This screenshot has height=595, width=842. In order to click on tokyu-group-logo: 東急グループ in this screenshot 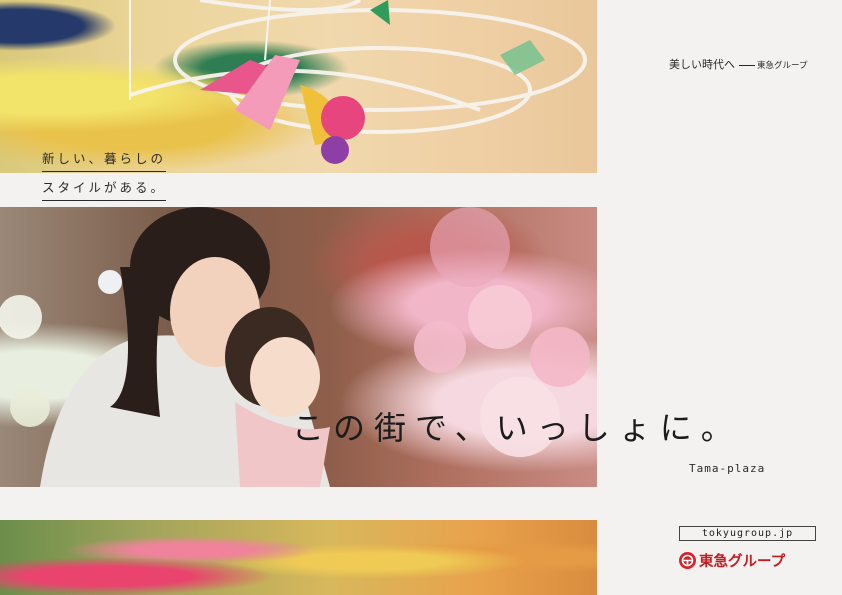, I will do `click(732, 560)`.